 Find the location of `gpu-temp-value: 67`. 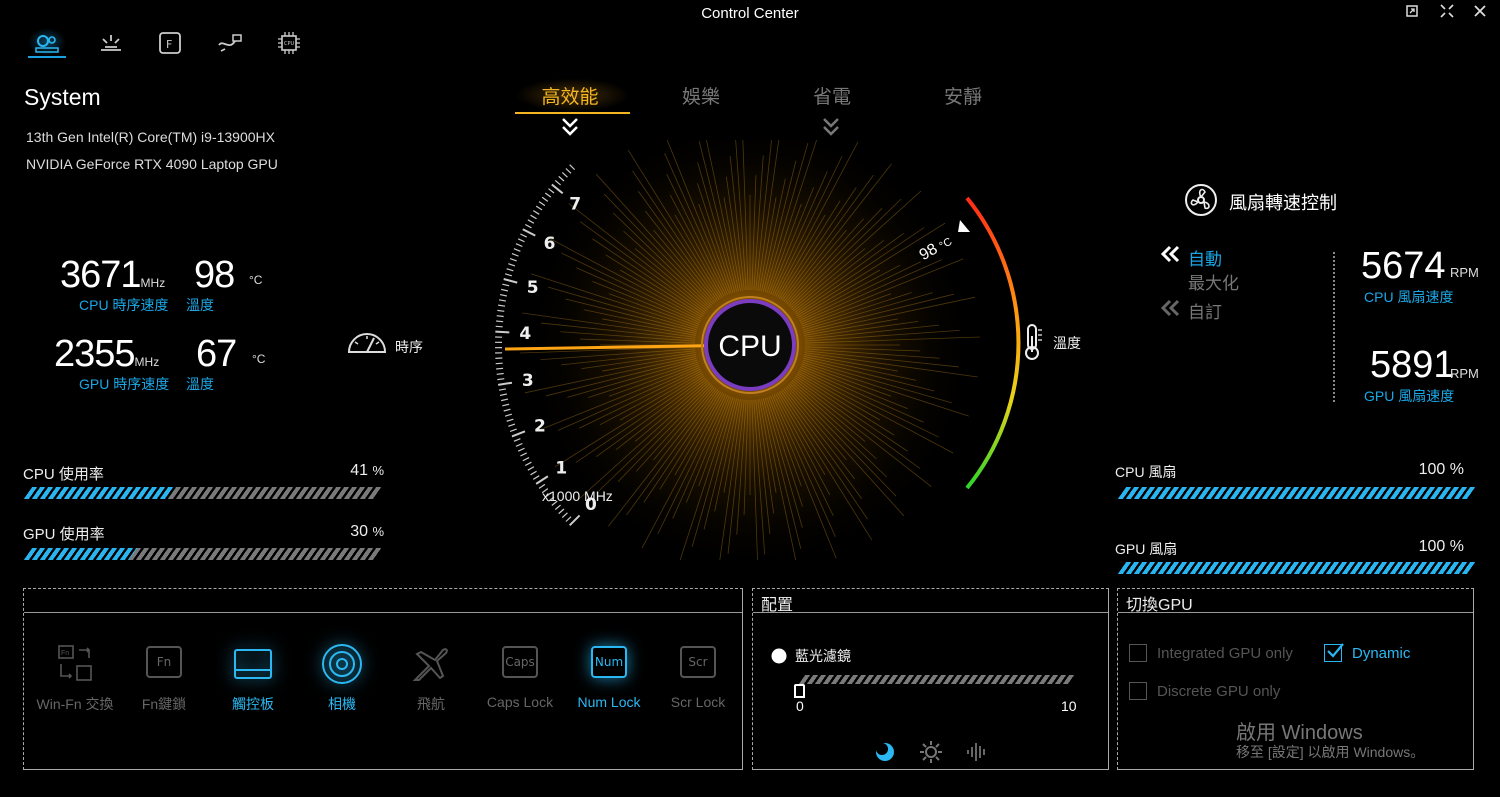

gpu-temp-value: 67 is located at coordinates (216, 354).